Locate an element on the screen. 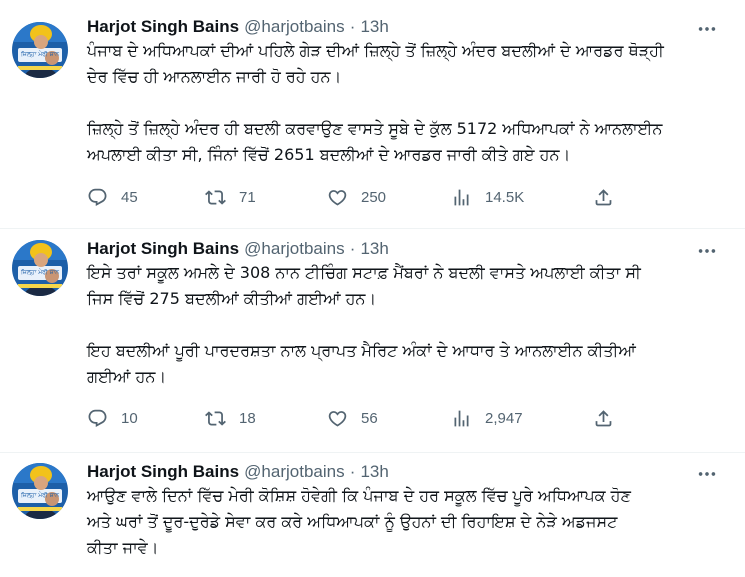 The height and width of the screenshot is (577, 745). views-button: 2,947 is located at coordinates (487, 418).